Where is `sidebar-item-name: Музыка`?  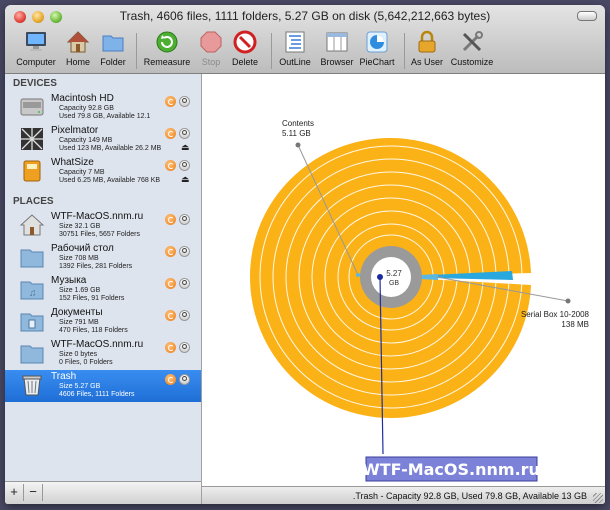
sidebar-item-name: Музыка is located at coordinates (69, 280).